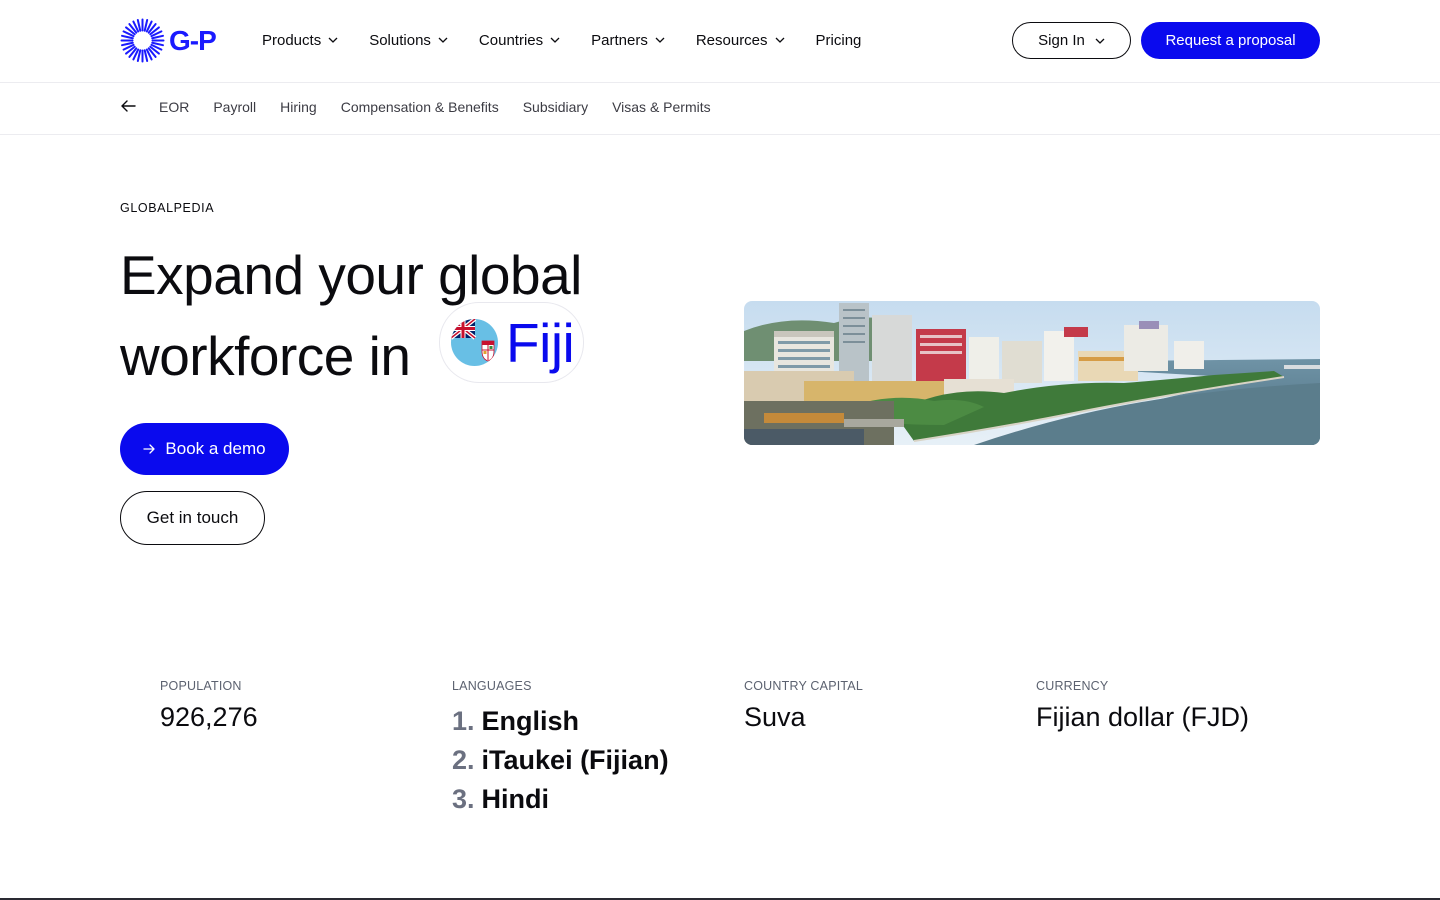  I want to click on nav-partners-label: Partners, so click(619, 40).